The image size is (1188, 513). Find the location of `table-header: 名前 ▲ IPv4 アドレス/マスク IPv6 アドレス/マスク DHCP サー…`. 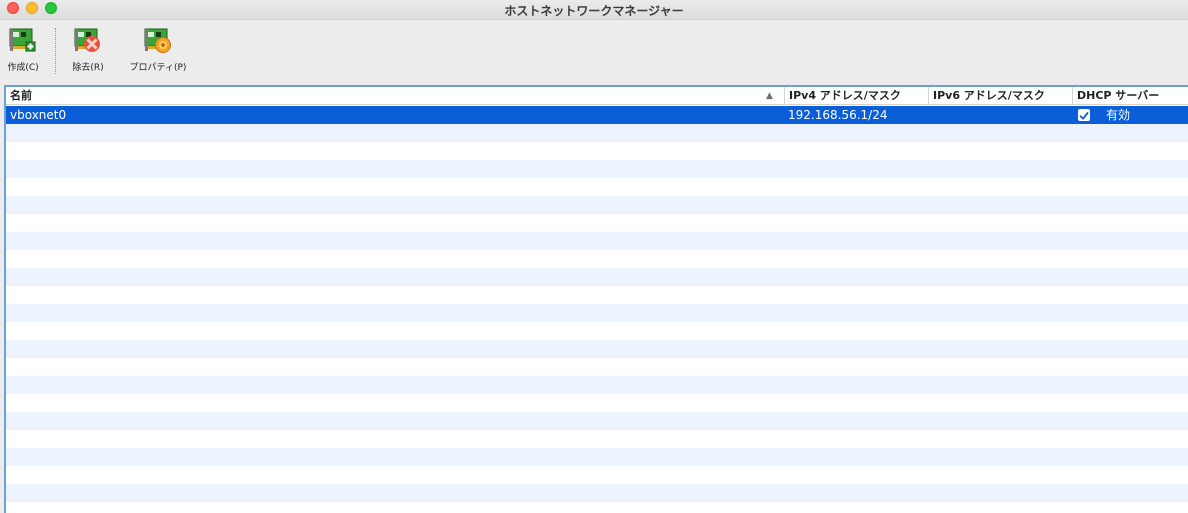

table-header: 名前 ▲ IPv4 アドレス/マスク IPv6 アドレス/マスク DHCP サー… is located at coordinates (597, 96).